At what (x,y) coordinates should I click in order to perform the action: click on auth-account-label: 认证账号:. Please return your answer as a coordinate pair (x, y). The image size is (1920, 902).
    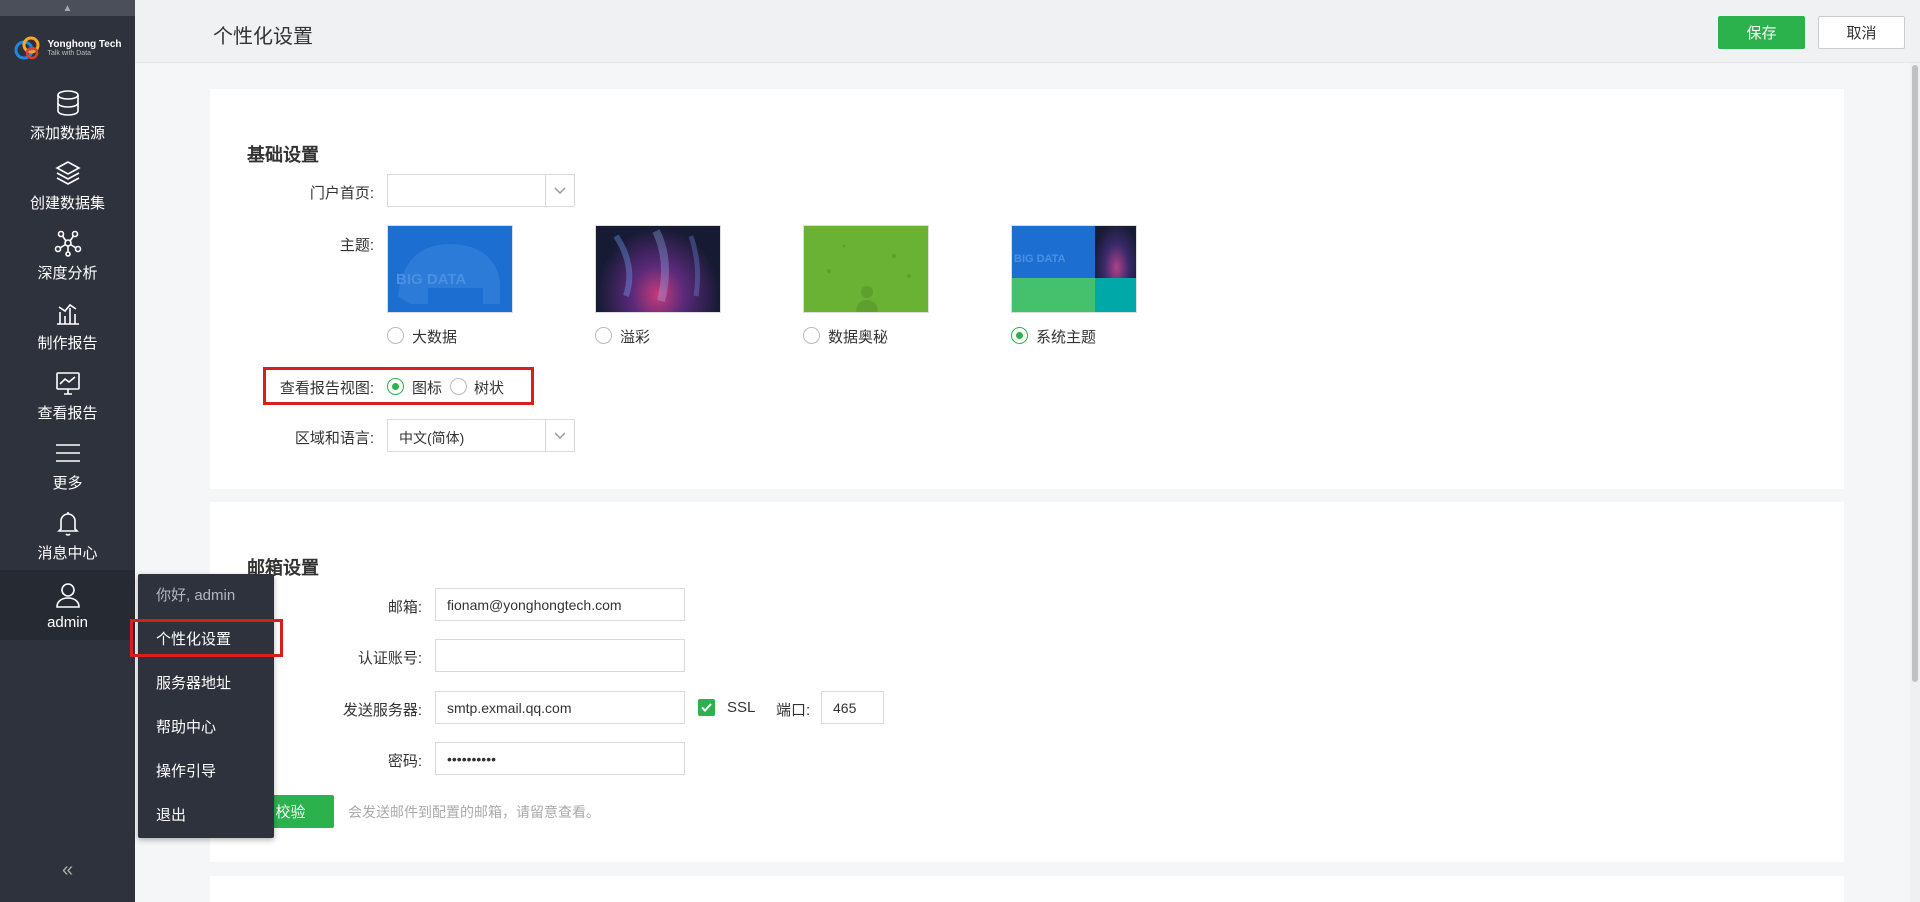
    Looking at the image, I should click on (389, 658).